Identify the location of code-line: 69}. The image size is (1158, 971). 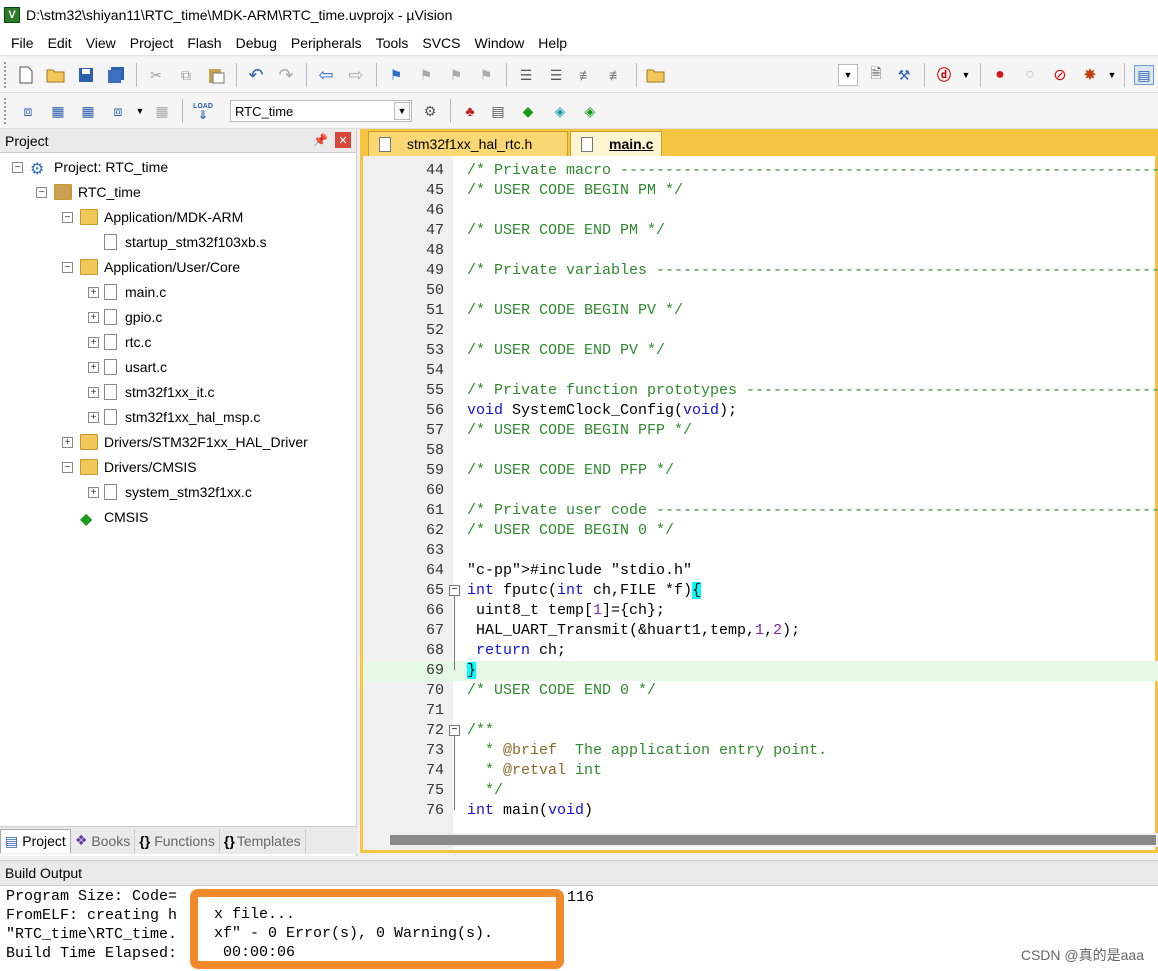
(760, 671).